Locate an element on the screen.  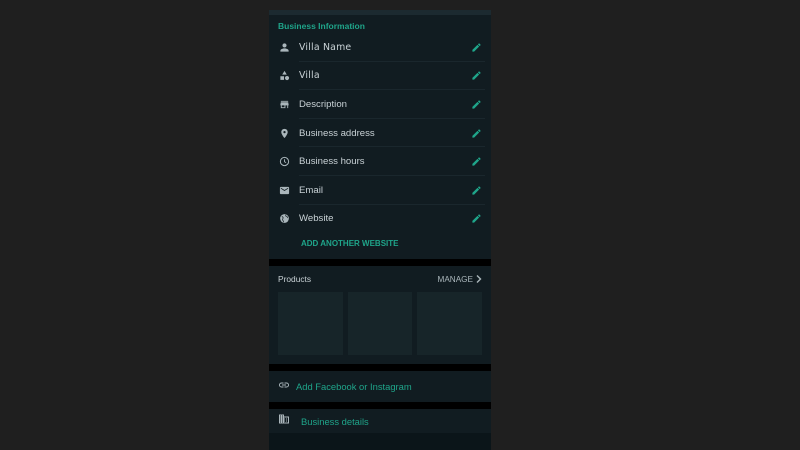
store-icon is located at coordinates (284, 104).